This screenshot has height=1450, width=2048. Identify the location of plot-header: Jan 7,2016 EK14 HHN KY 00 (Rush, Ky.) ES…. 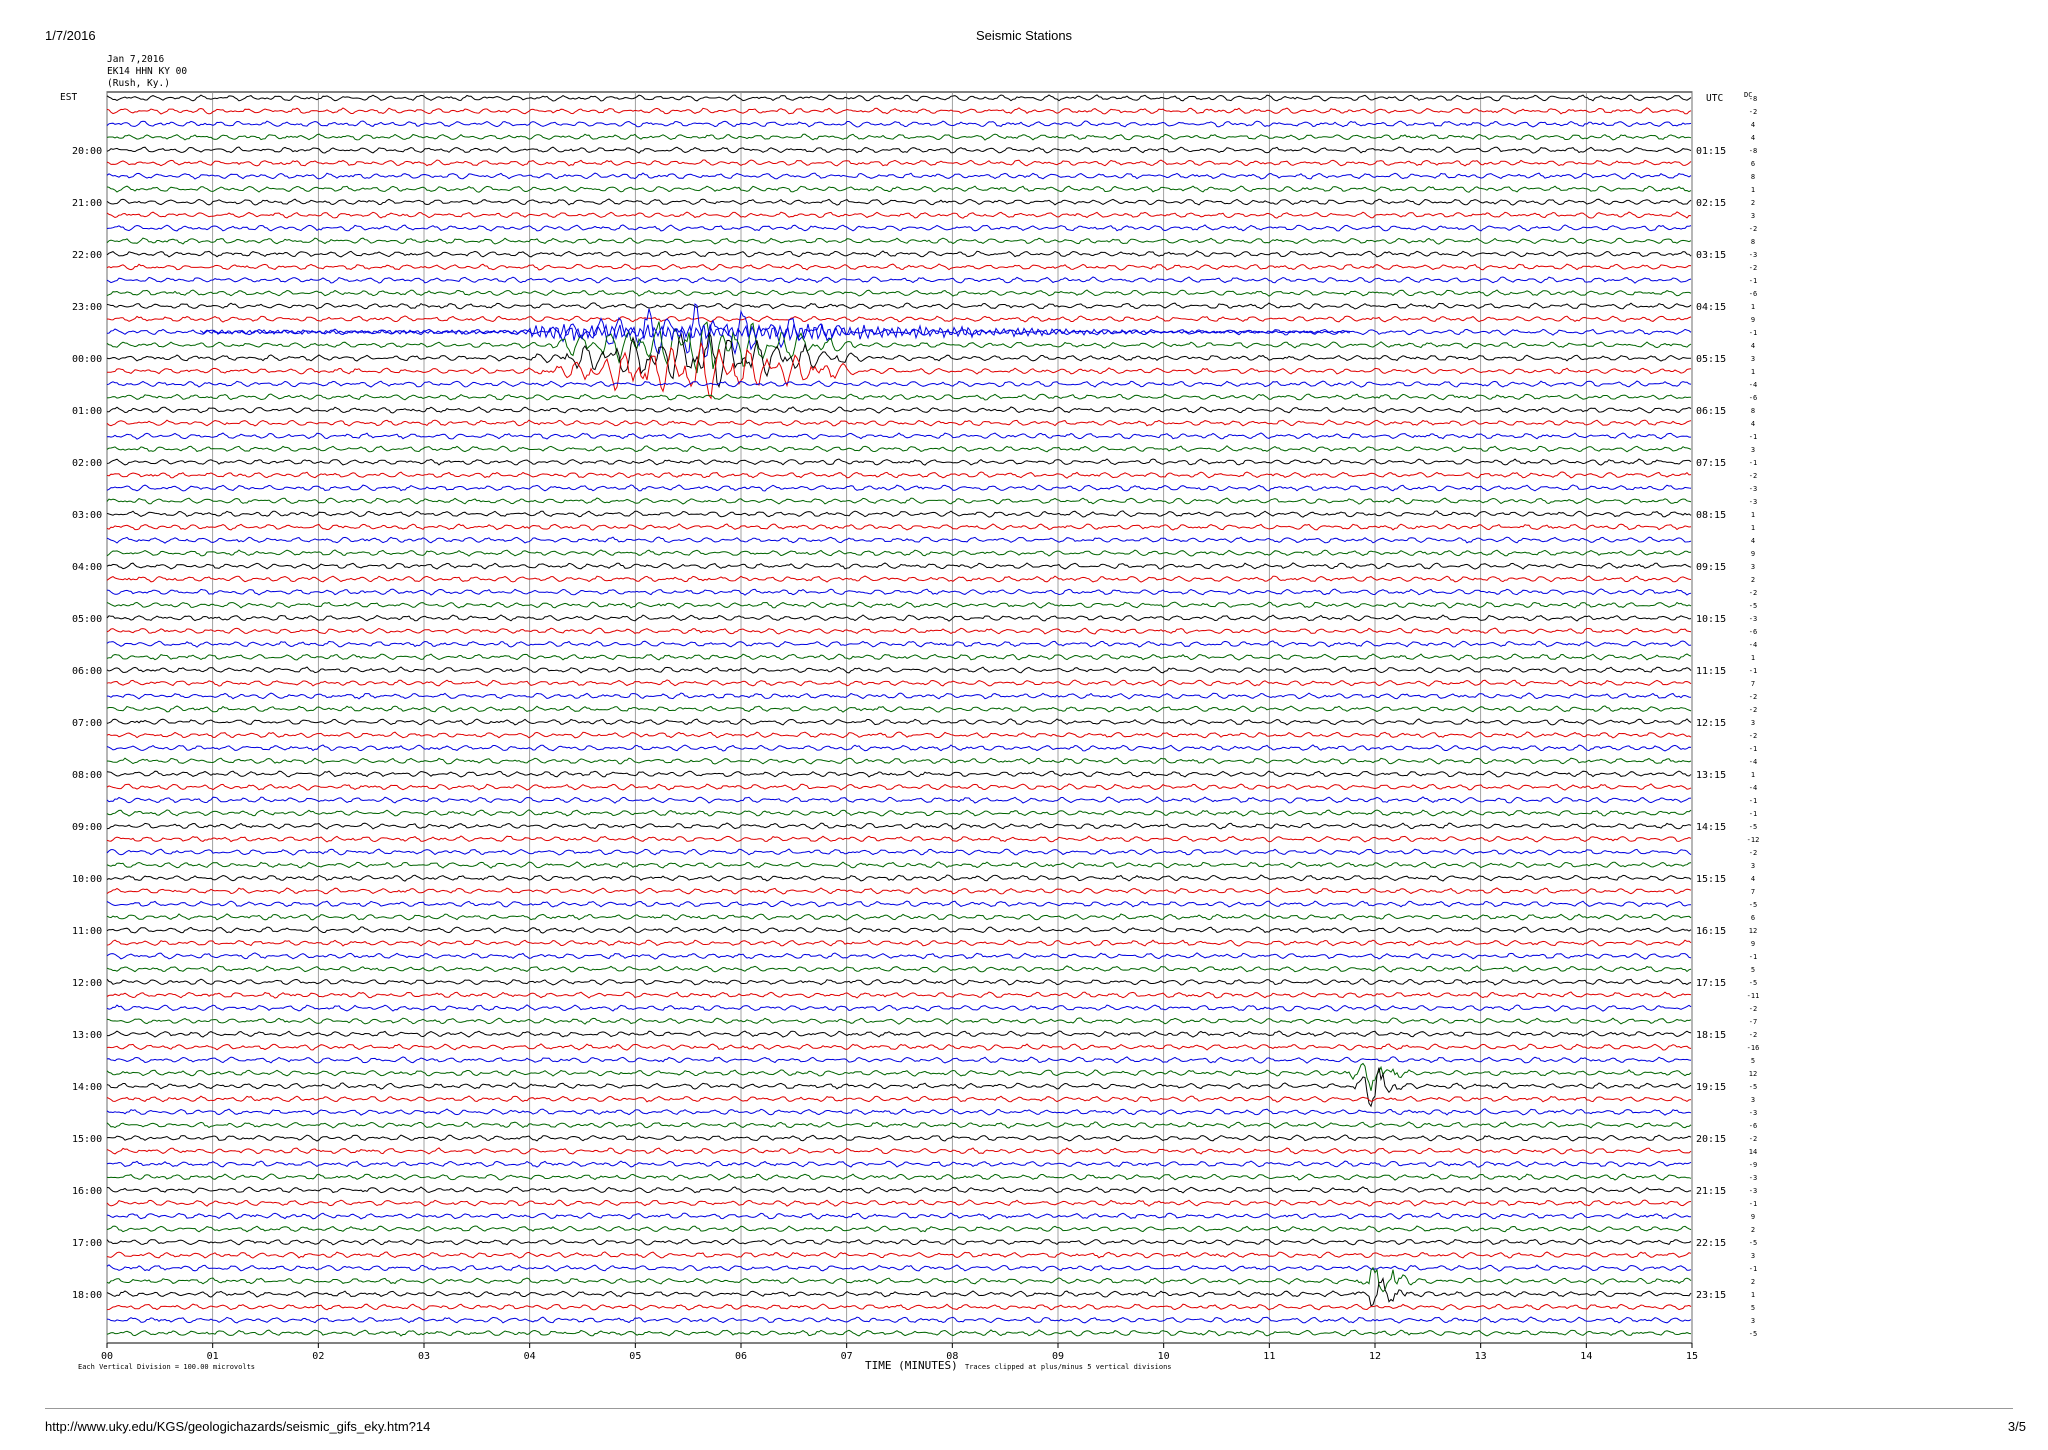
(906, 79).